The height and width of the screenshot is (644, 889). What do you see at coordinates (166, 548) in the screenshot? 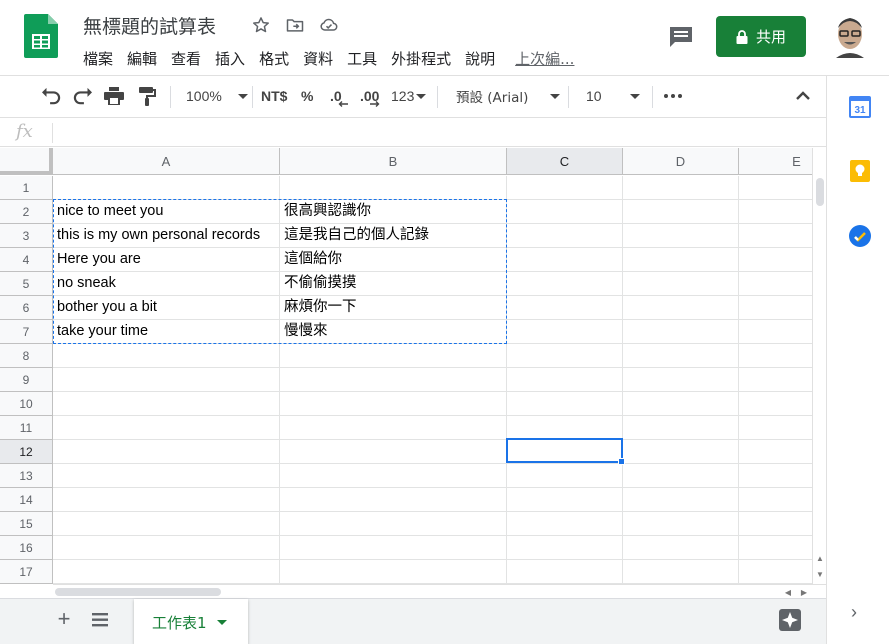
I see `cell-a16` at bounding box center [166, 548].